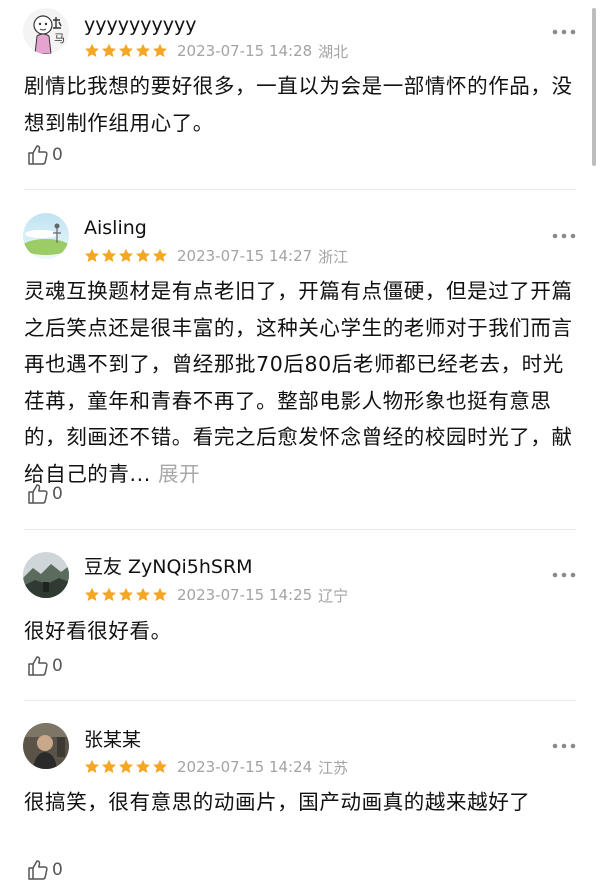  What do you see at coordinates (115, 228) in the screenshot?
I see `username: Aisling` at bounding box center [115, 228].